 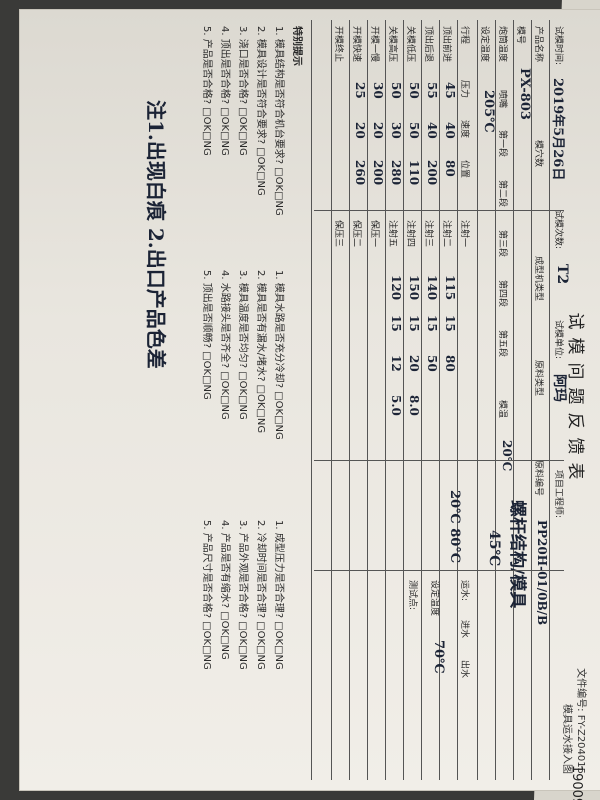 I want to click on right-check: 5. 产品尺寸是否合格? □OK□NG, so click(x=206, y=595).